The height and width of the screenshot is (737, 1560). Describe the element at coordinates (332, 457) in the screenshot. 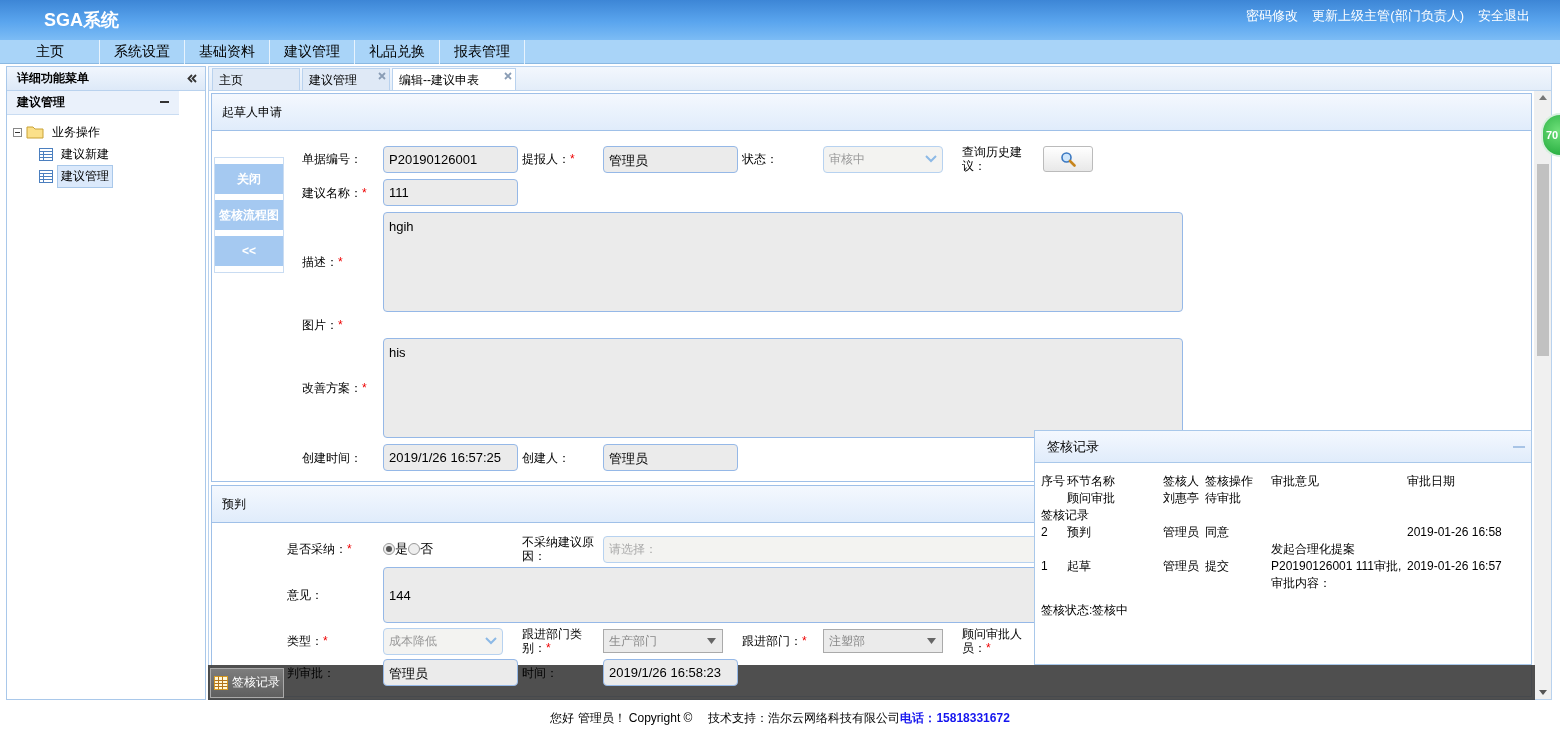

I see `field-label: 创建时间：` at that location.